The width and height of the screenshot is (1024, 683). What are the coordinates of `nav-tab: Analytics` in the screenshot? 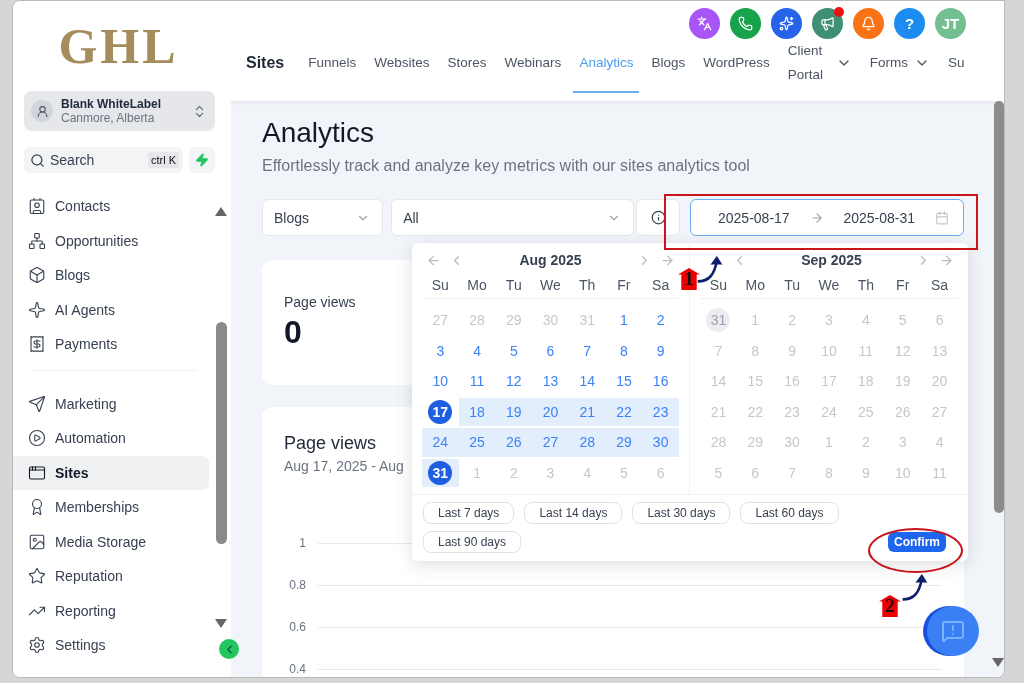 It's located at (606, 67).